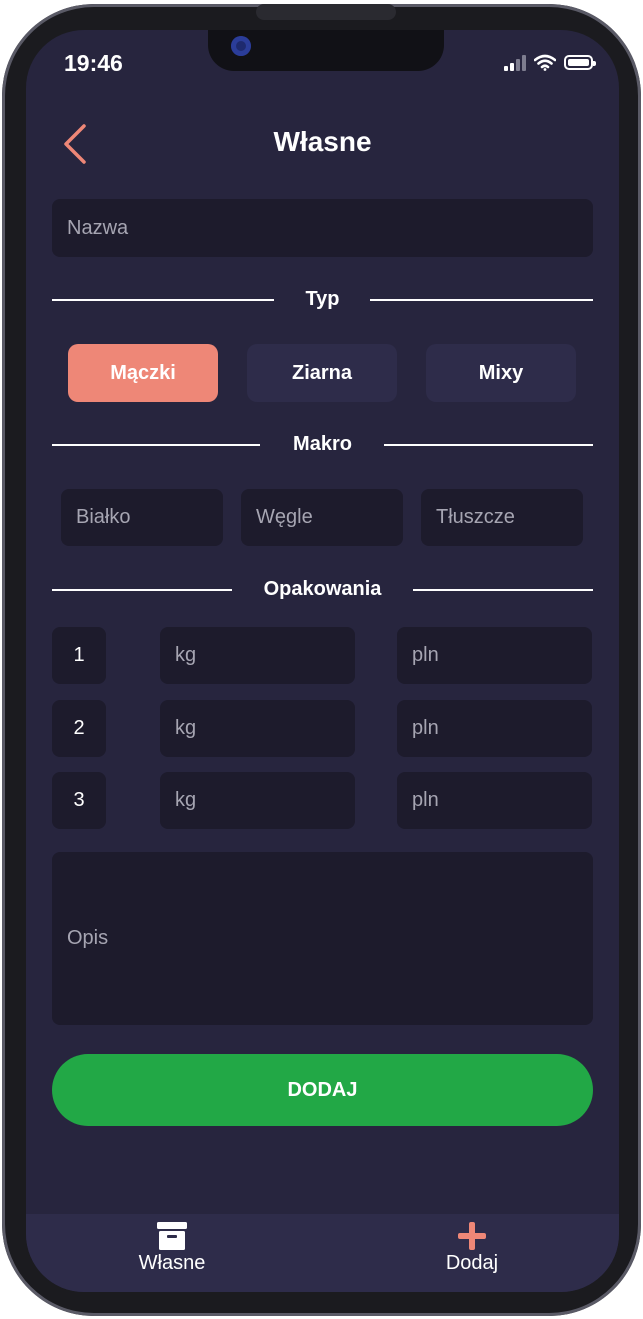  I want to click on name-input: Nazwa, so click(322, 228).